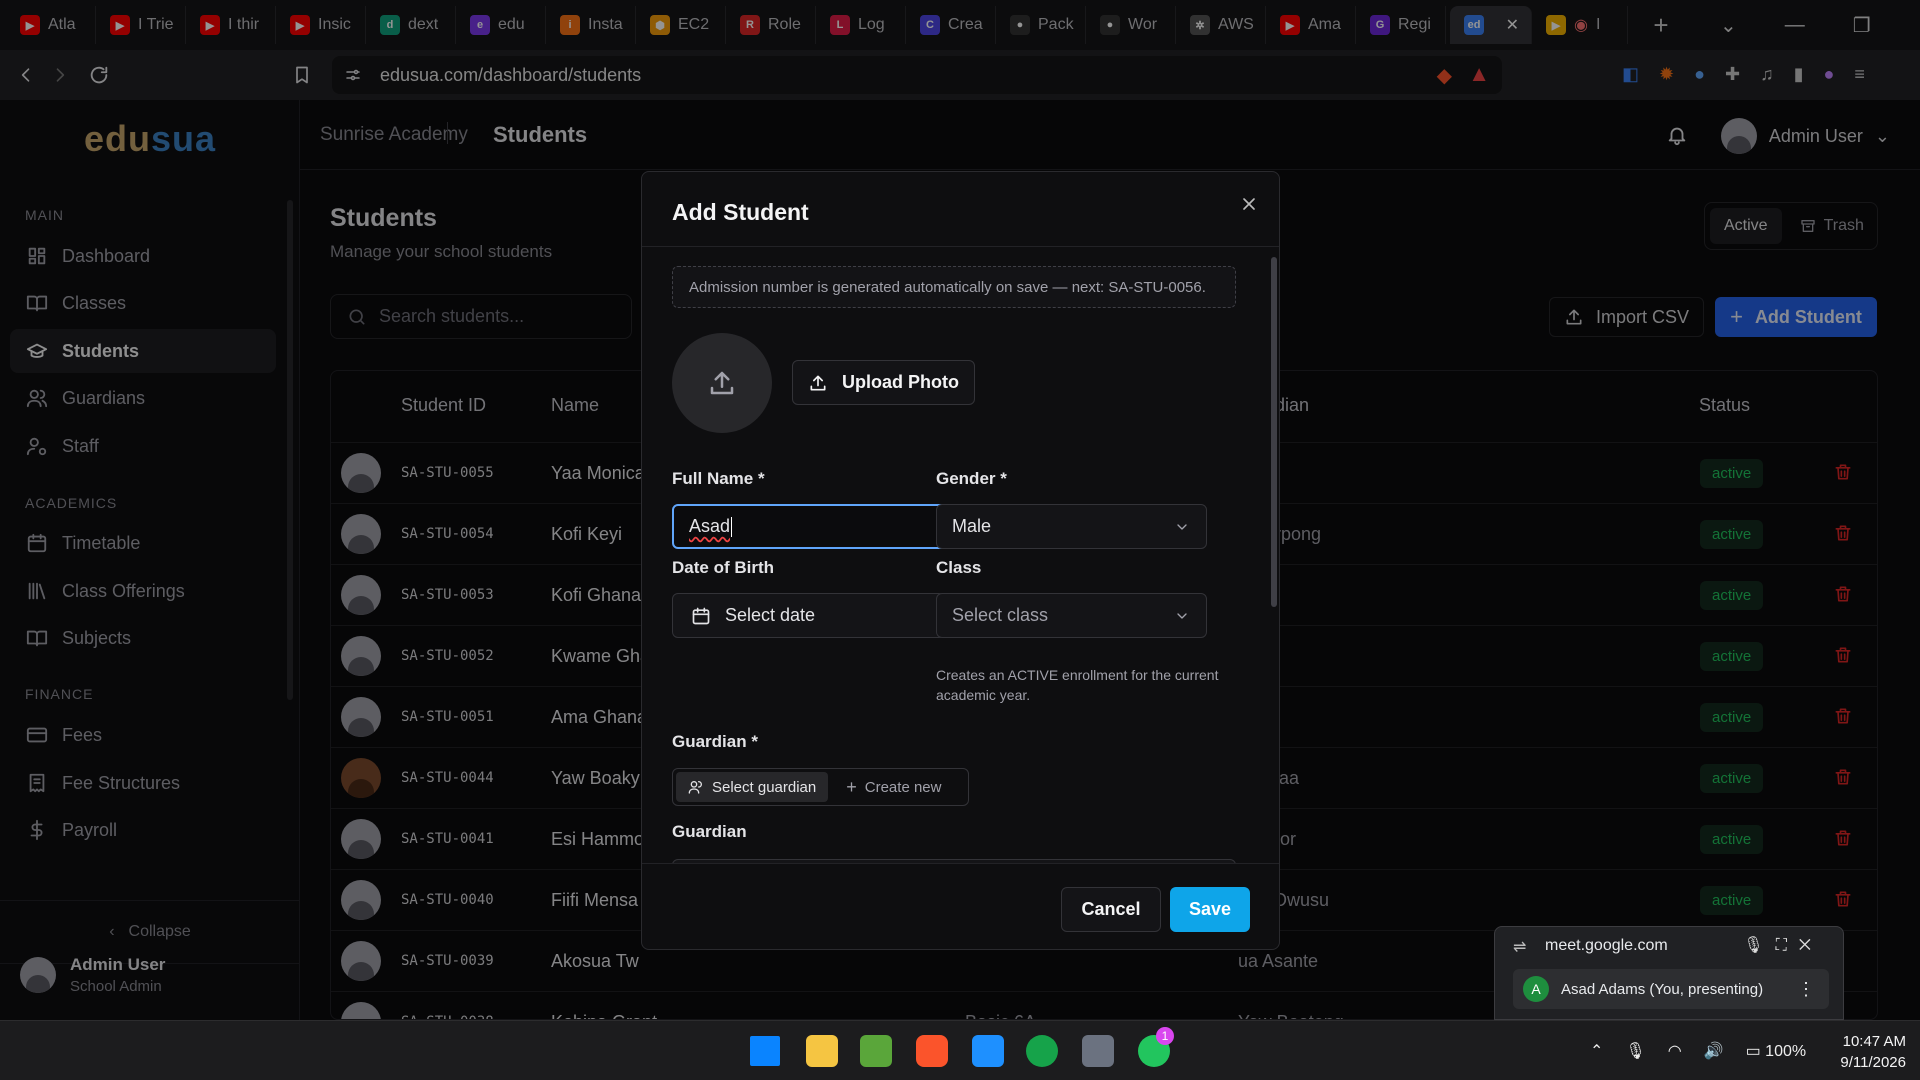 The image size is (1920, 1080). I want to click on gender-label: Gender *, so click(971, 478).